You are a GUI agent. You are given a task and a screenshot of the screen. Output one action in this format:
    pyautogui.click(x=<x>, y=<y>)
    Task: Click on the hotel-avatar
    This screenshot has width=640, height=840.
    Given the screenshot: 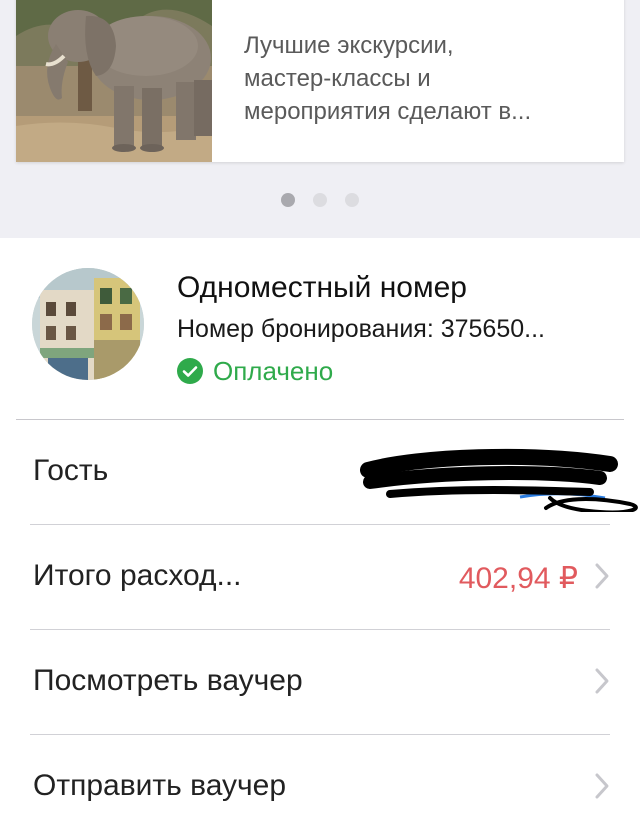 What is the action you would take?
    pyautogui.click(x=88, y=324)
    